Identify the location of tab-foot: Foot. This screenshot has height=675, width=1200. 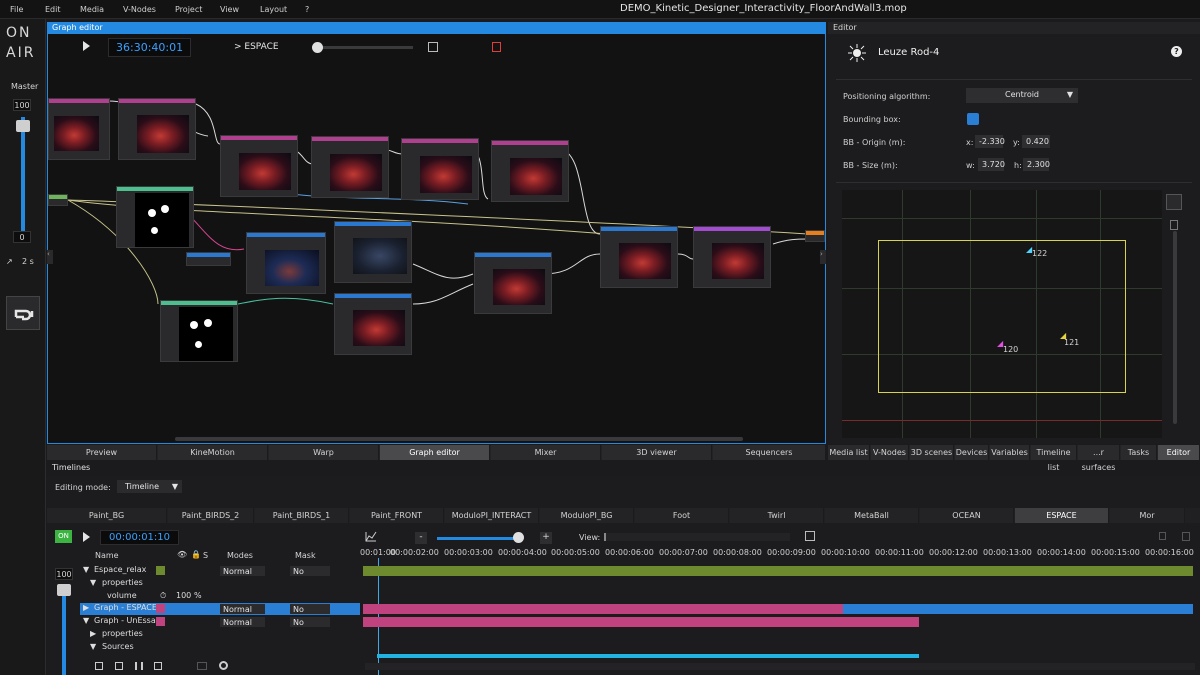
(682, 515).